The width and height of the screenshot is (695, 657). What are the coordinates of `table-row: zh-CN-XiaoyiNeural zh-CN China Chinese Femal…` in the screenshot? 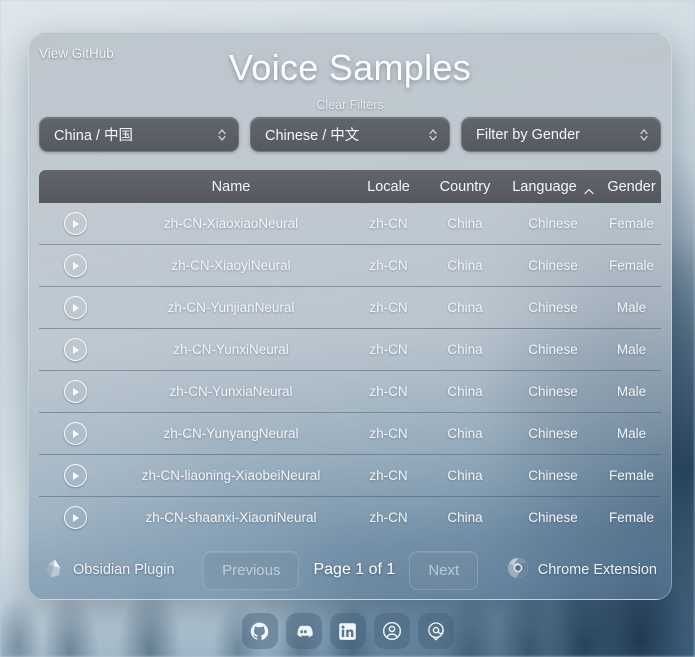 It's located at (350, 266).